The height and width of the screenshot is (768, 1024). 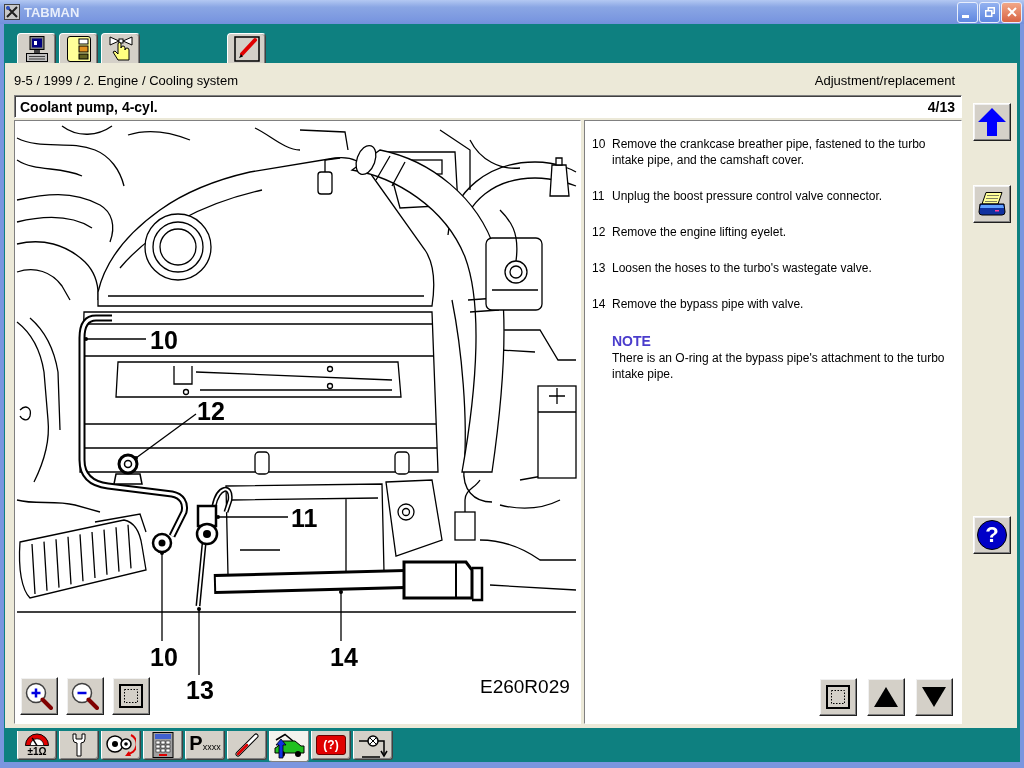 What do you see at coordinates (525, 686) in the screenshot?
I see `figure-code: E260R029` at bounding box center [525, 686].